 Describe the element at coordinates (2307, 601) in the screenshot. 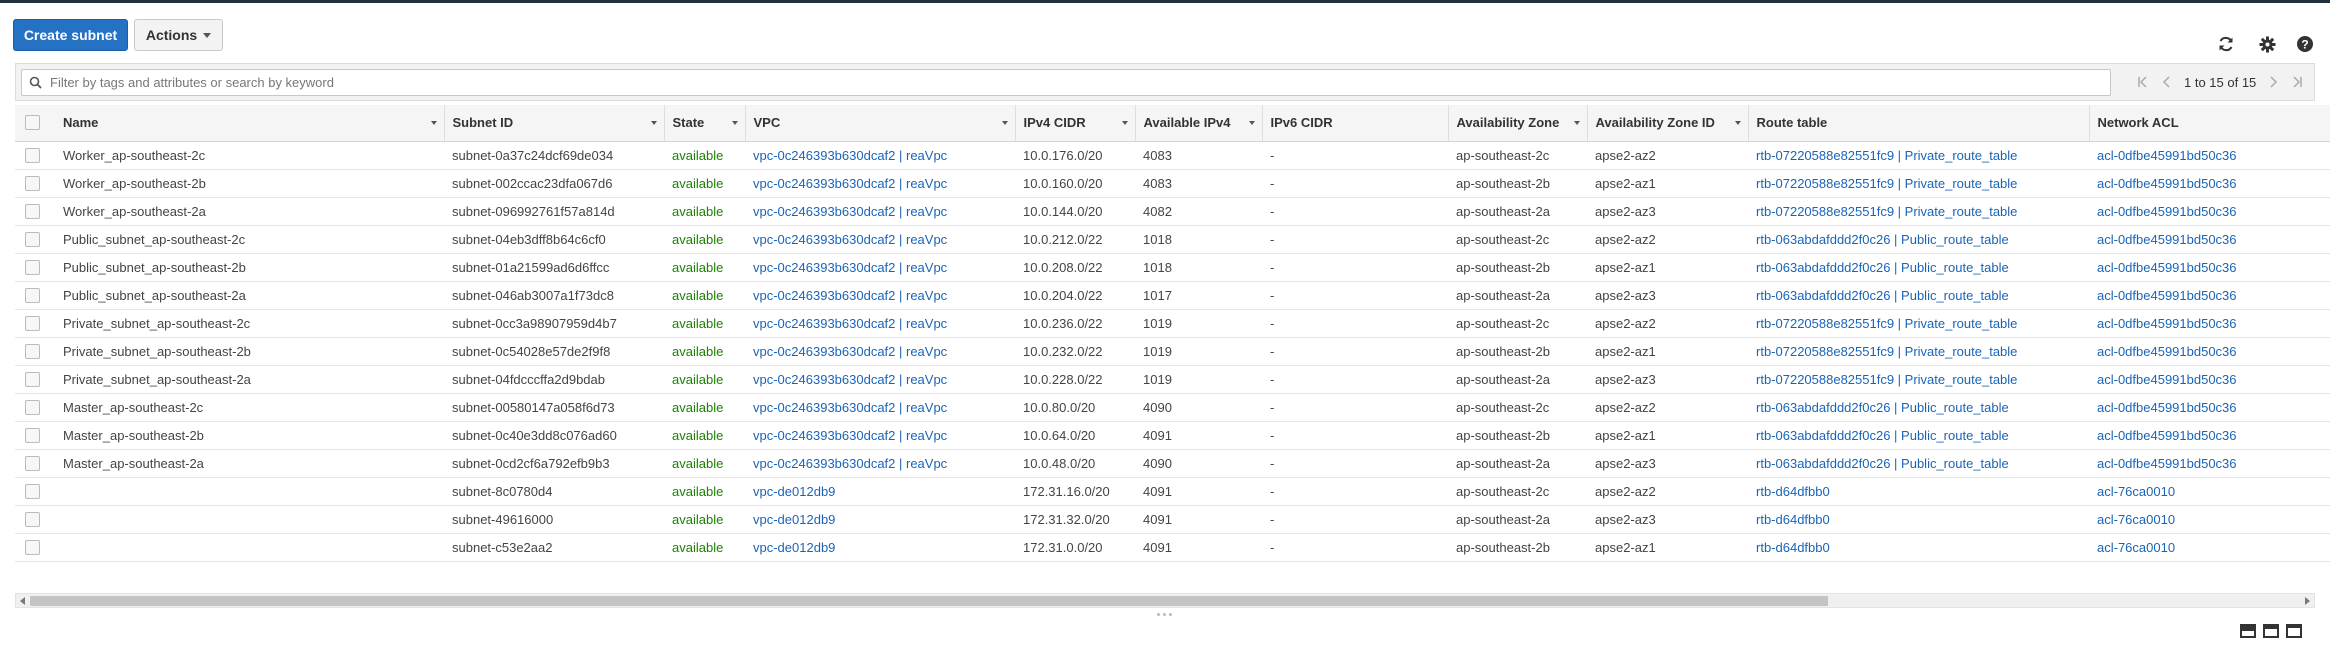

I see `scroll-right-icon` at that location.